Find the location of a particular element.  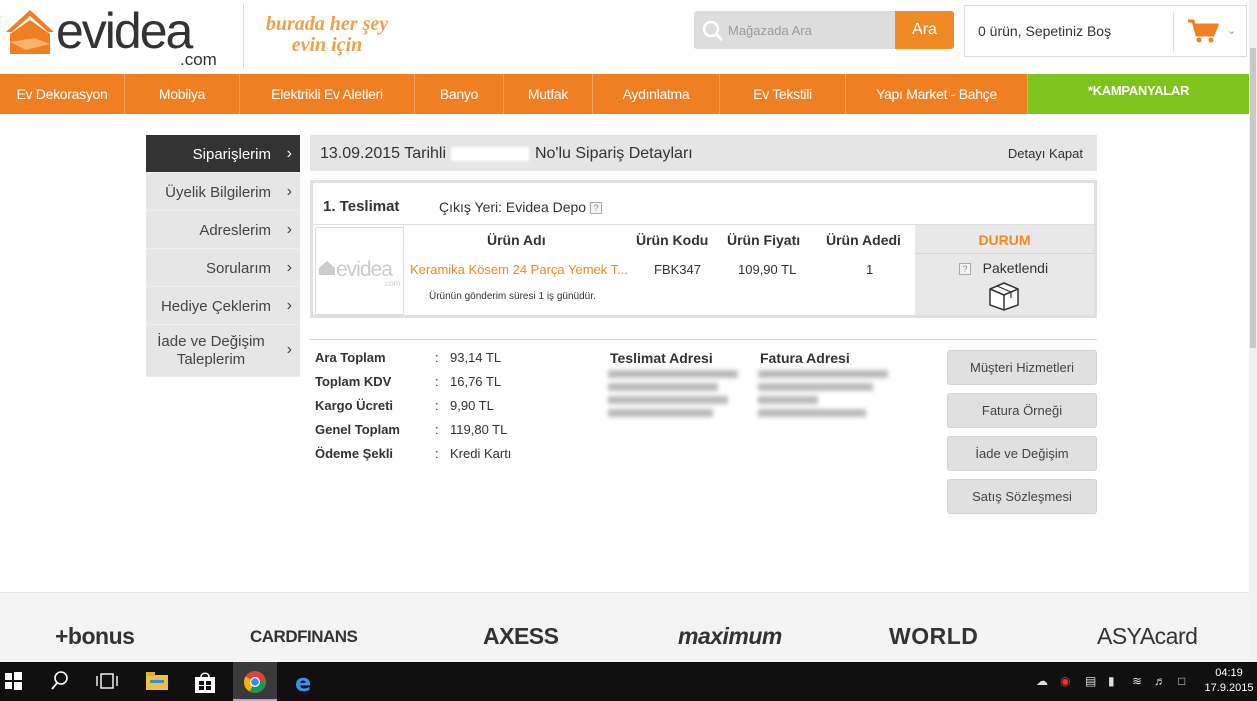

product-quantity: 1 is located at coordinates (870, 269).